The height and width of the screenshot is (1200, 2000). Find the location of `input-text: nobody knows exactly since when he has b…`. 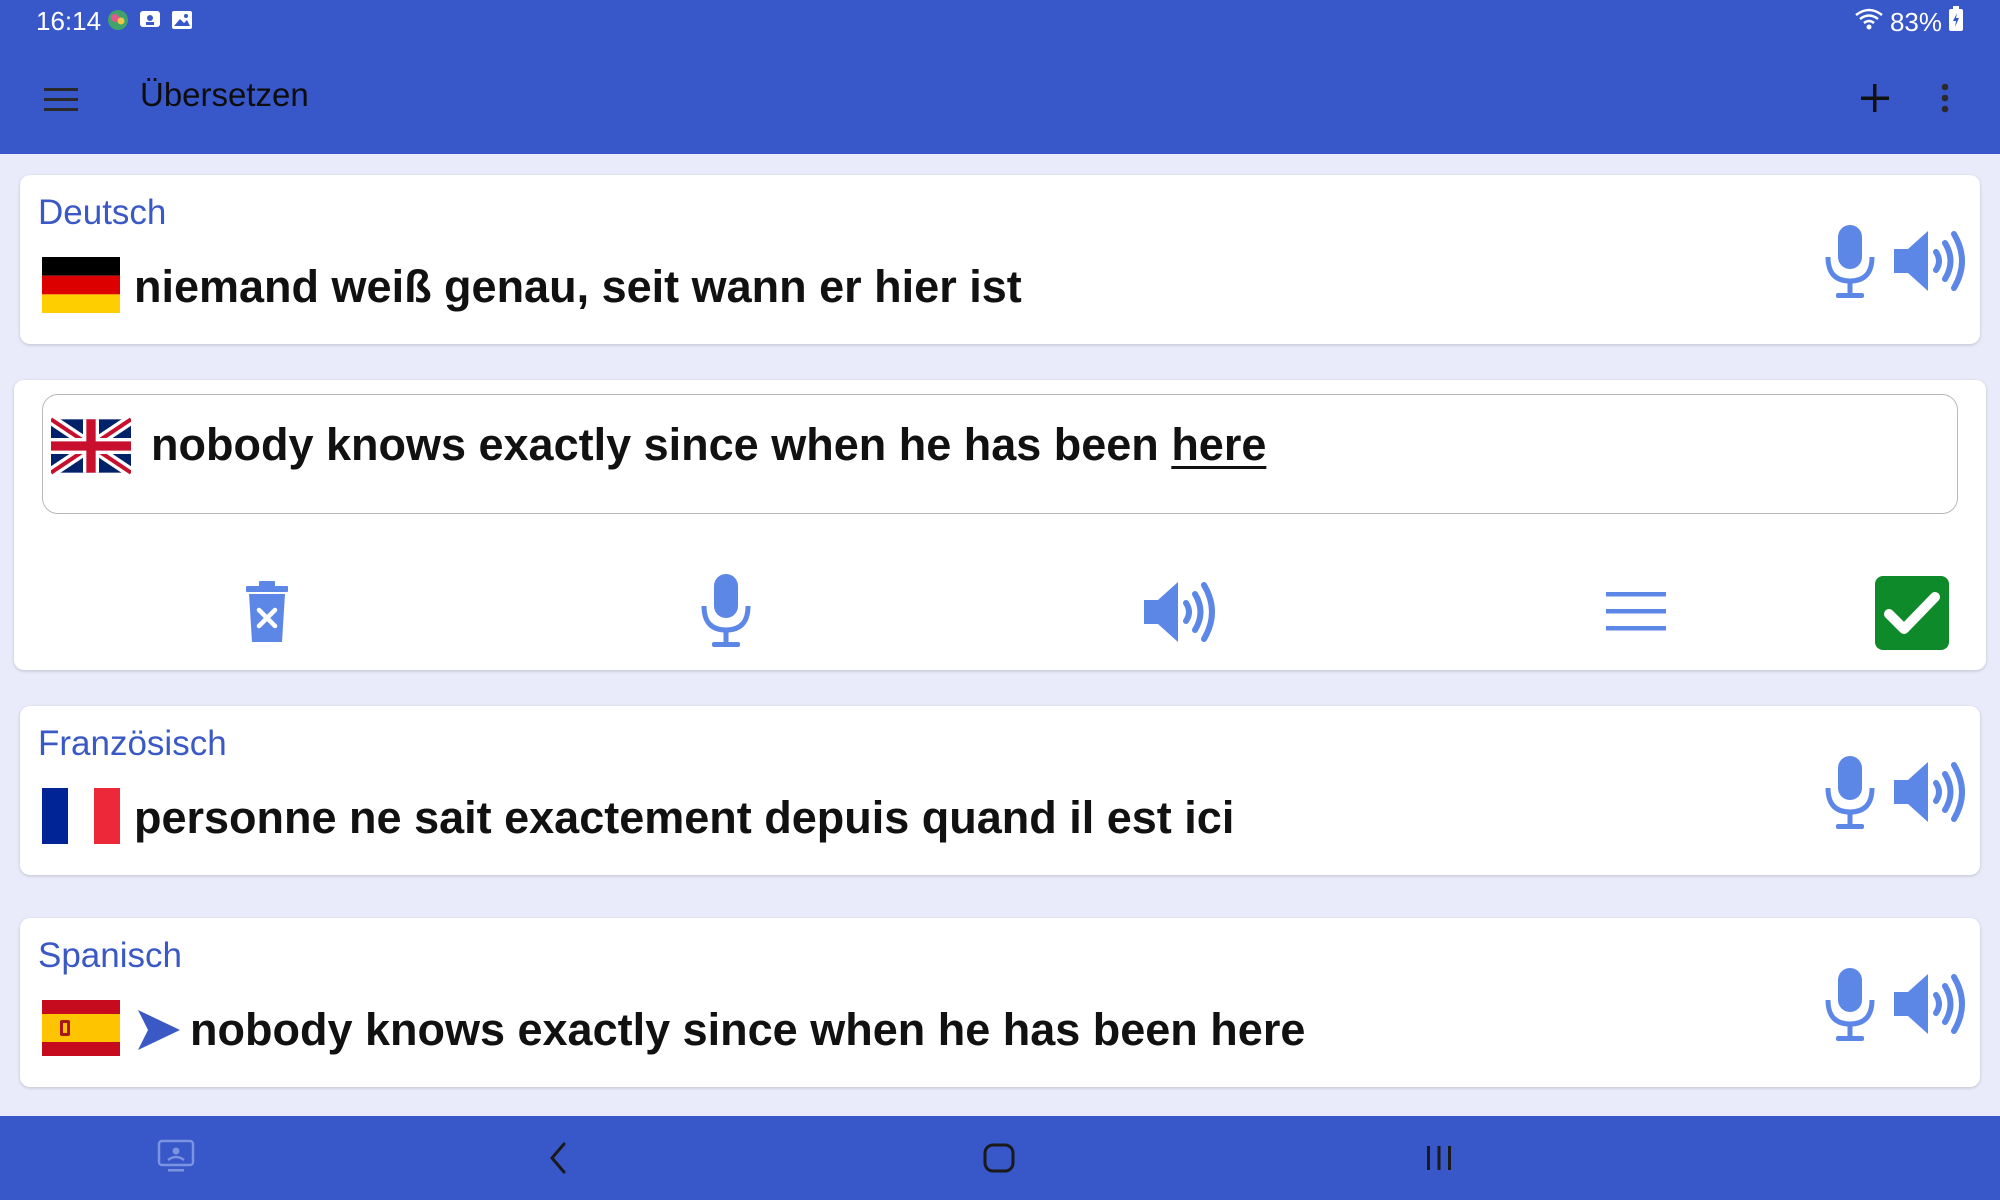

input-text: nobody knows exactly since when he has b… is located at coordinates (708, 445).